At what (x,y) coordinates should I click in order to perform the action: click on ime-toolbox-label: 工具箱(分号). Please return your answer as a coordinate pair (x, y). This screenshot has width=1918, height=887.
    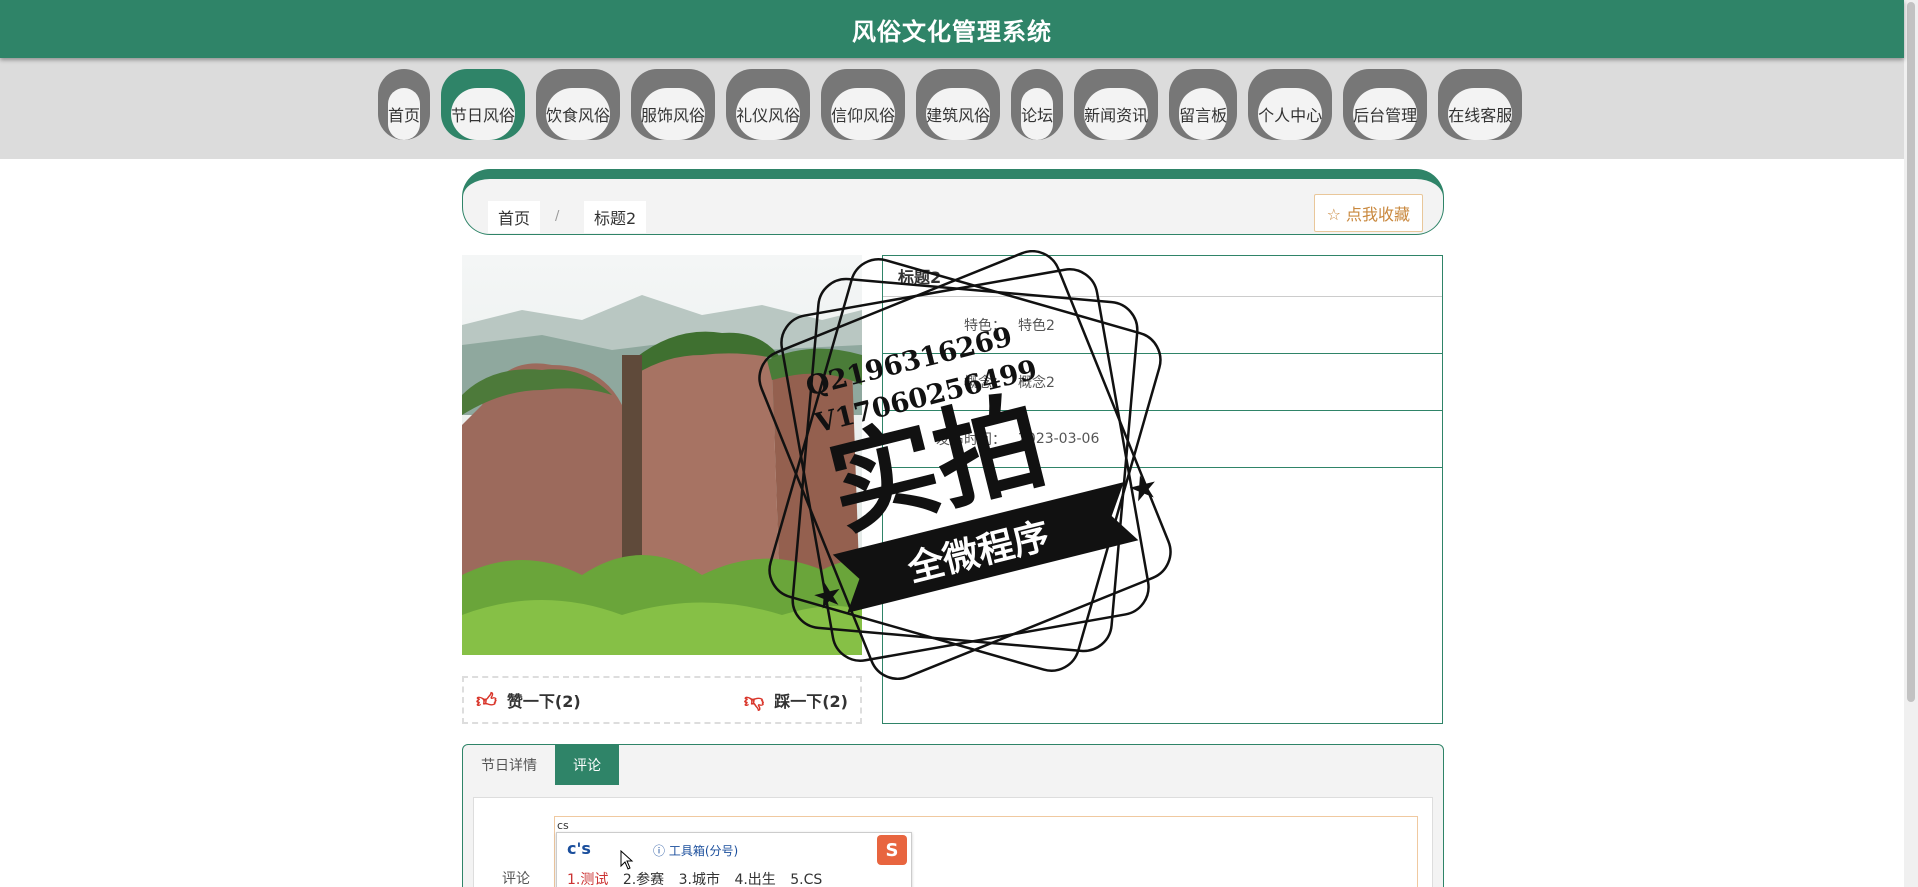
    Looking at the image, I should click on (703, 851).